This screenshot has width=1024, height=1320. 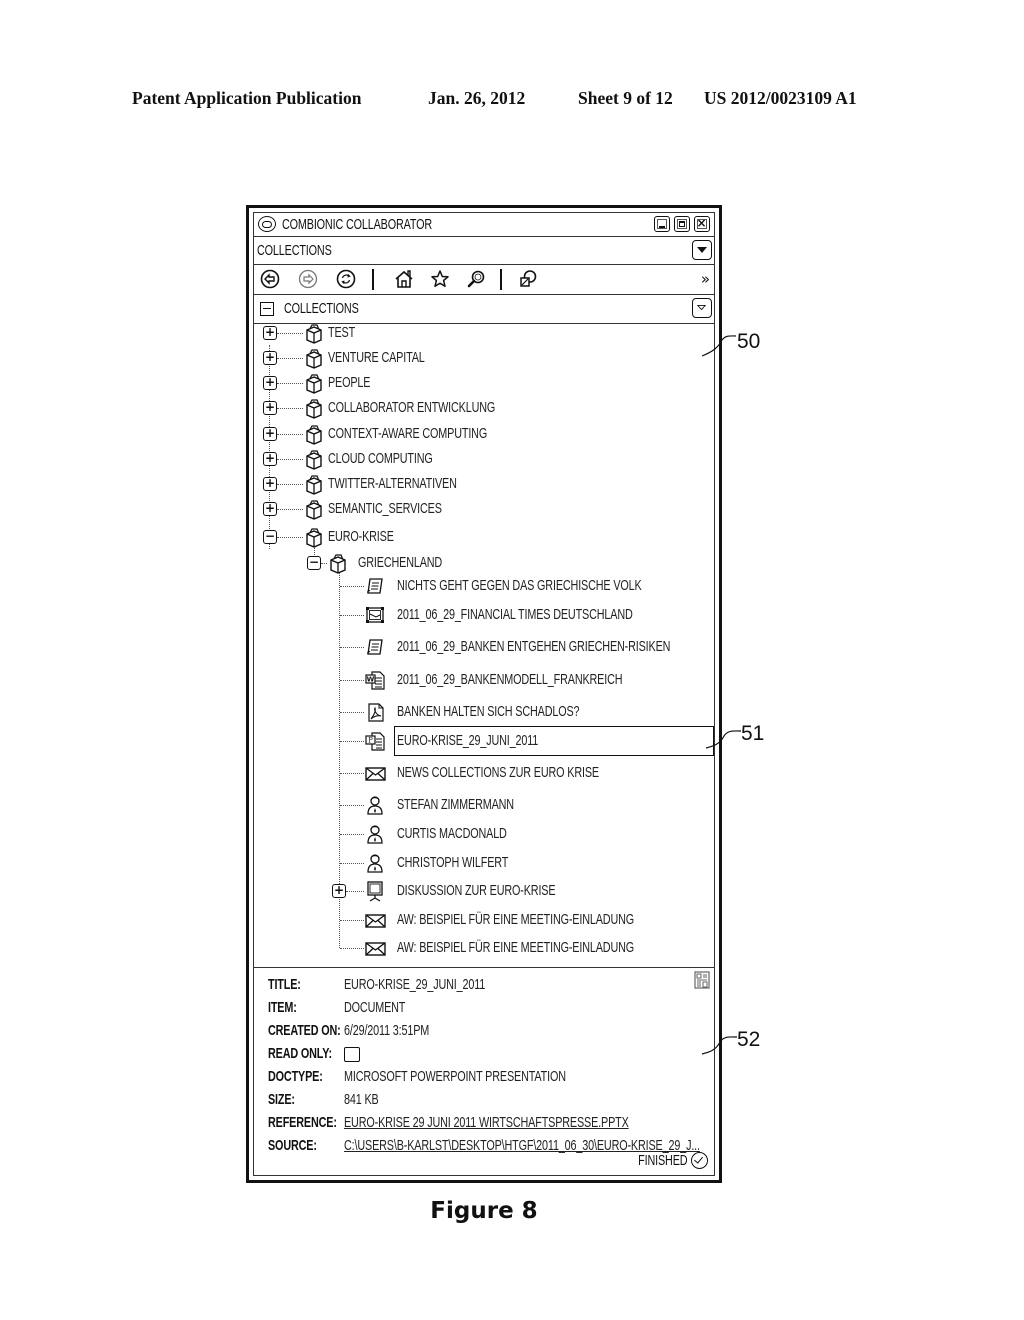 I want to click on tree-node-collection: + TEST, so click(x=484, y=333).